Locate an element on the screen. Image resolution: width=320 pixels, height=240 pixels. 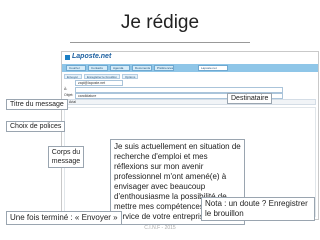
app-logo: Laposte.net is located at coordinates (92, 56).